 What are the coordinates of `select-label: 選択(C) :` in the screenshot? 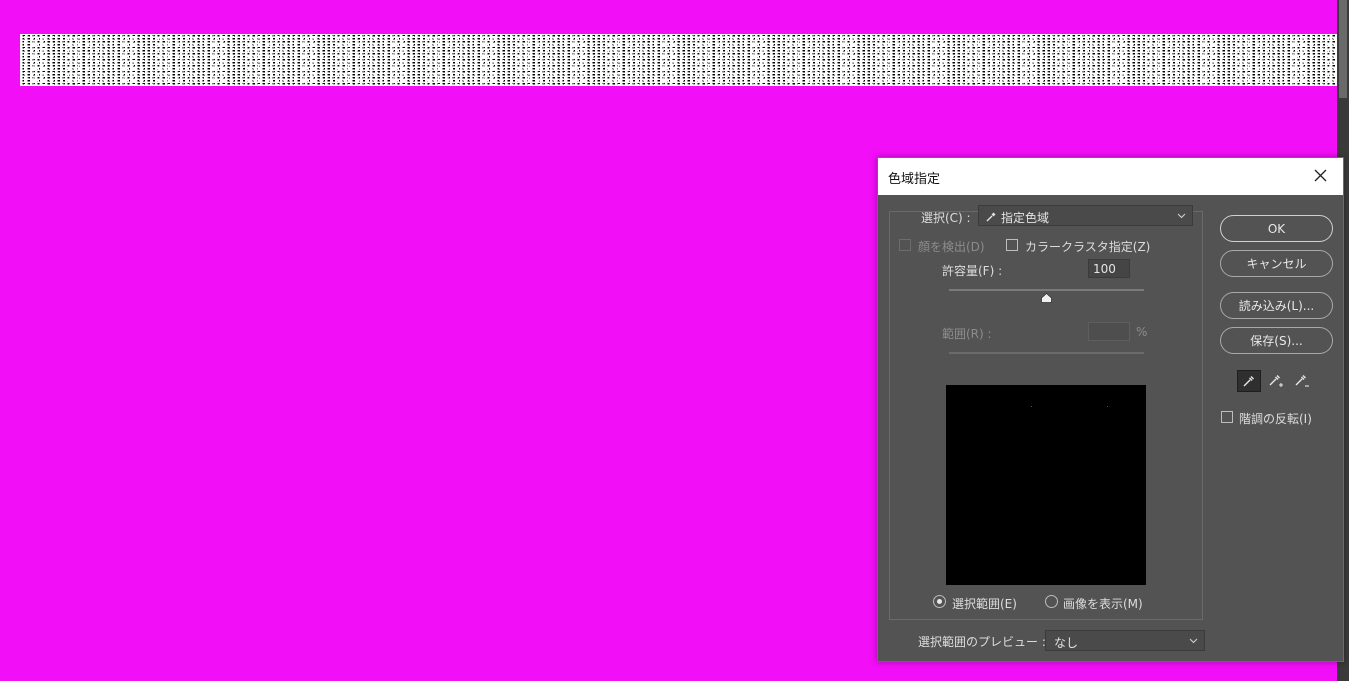 It's located at (946, 218).